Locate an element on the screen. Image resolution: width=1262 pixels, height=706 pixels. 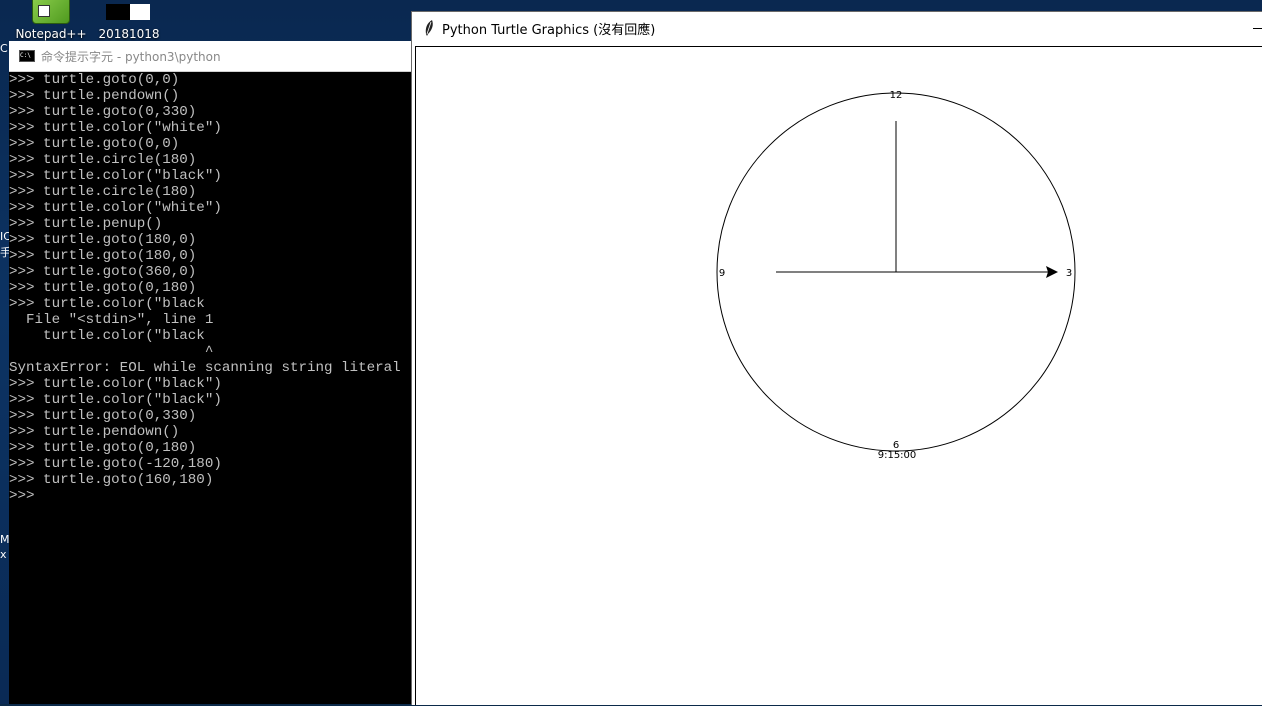
console-line: >>> turtle.color("black is located at coordinates (107, 304).